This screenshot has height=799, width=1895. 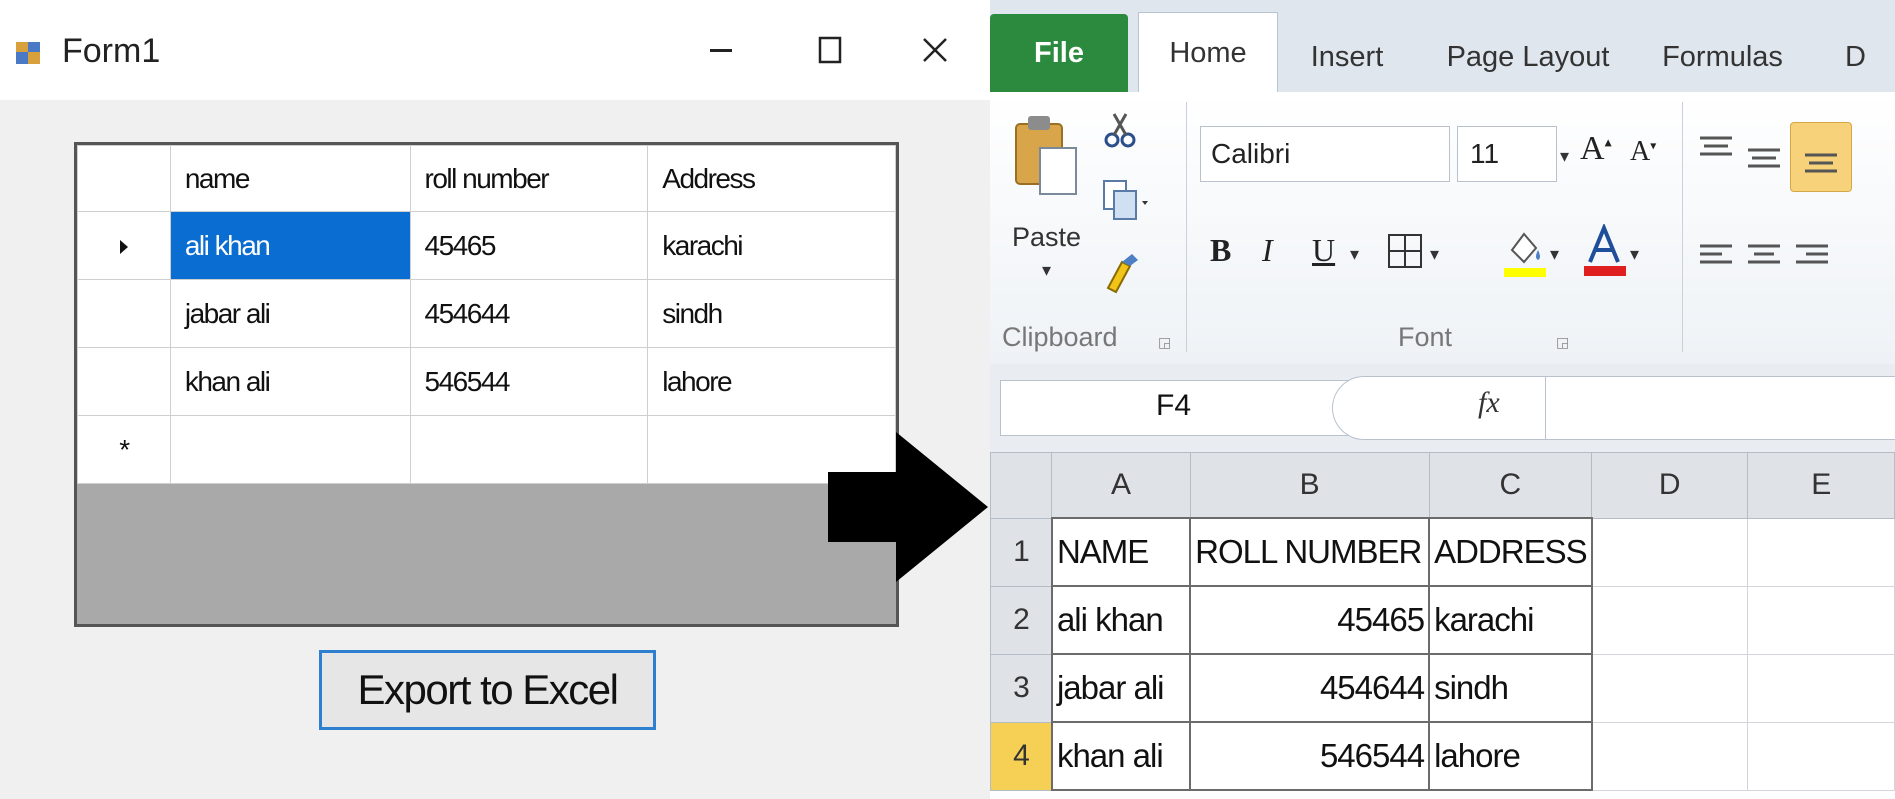 I want to click on align-center-icon, so click(x=1764, y=256).